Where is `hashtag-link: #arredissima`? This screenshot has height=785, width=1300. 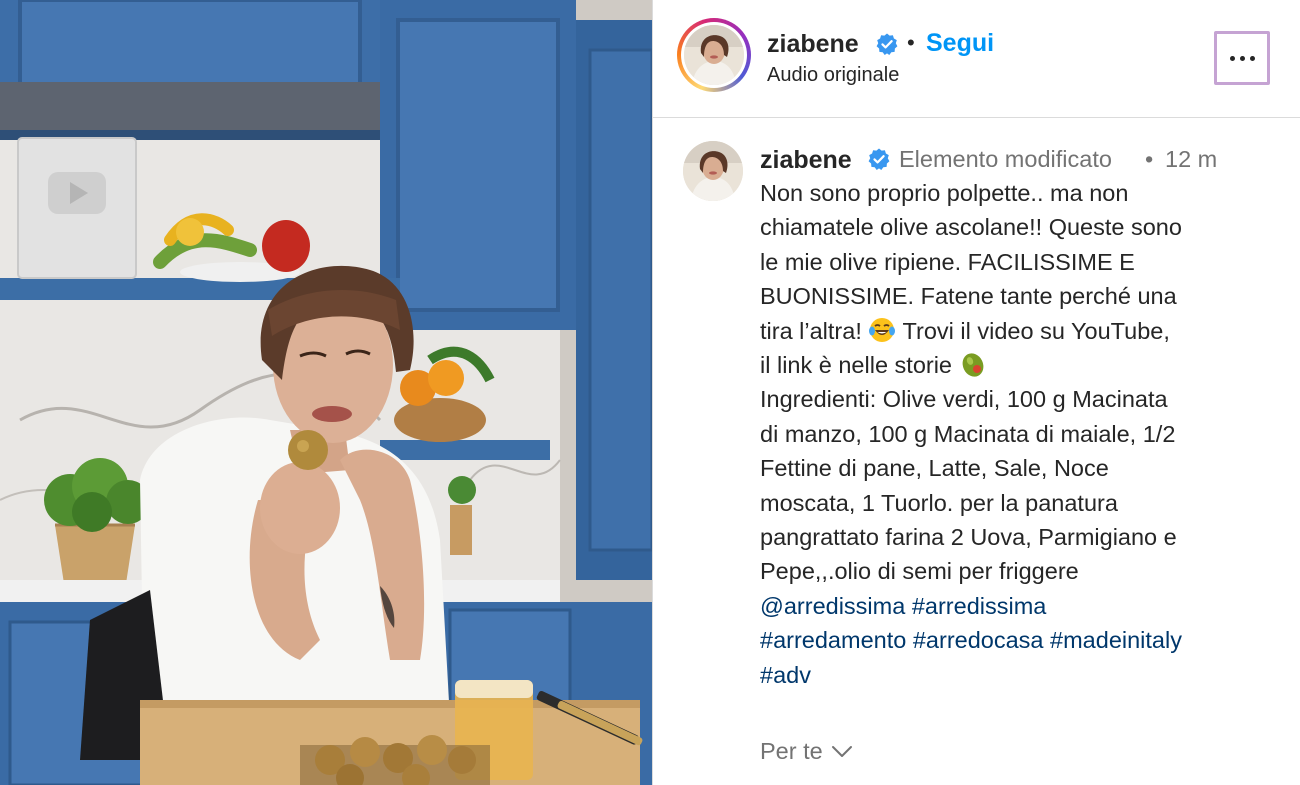 hashtag-link: #arredissima is located at coordinates (979, 606).